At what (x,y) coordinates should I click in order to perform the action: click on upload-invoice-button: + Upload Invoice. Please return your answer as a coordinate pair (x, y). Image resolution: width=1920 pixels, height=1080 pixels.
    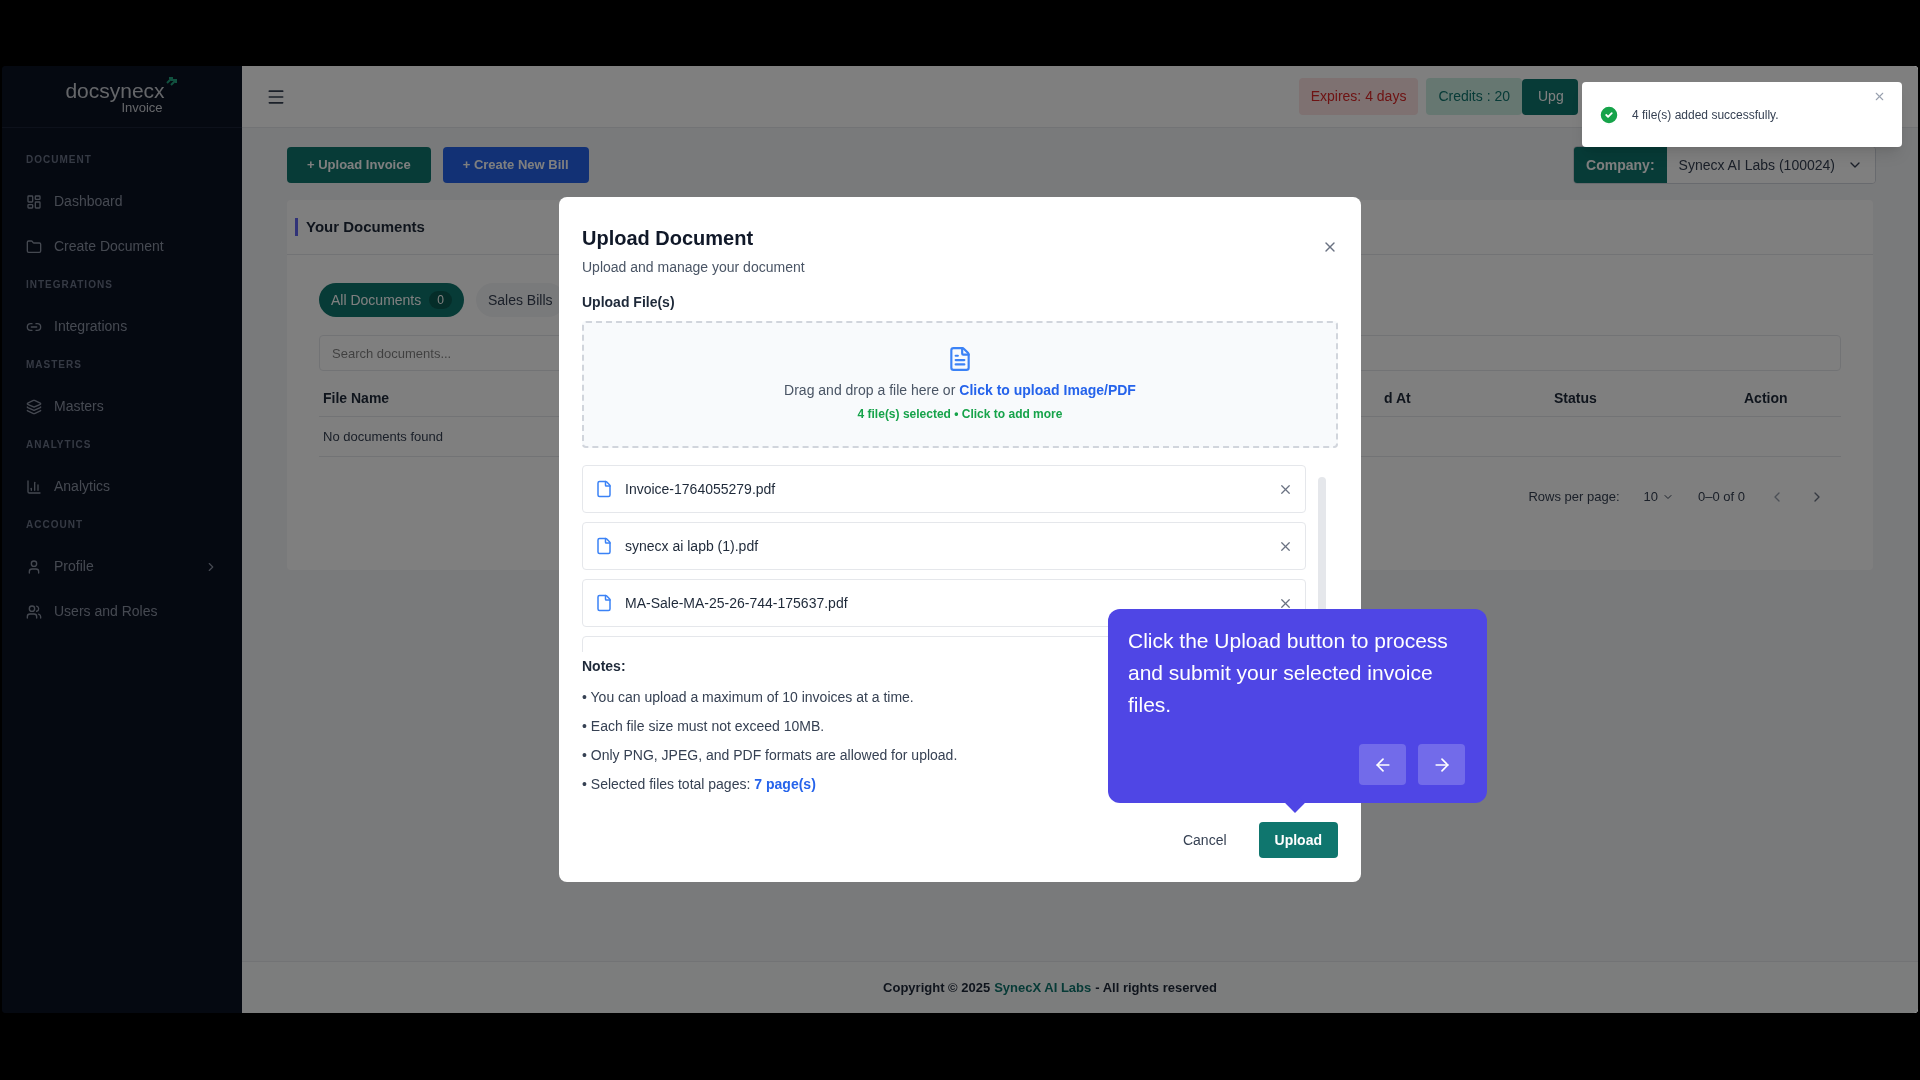
    Looking at the image, I should click on (359, 165).